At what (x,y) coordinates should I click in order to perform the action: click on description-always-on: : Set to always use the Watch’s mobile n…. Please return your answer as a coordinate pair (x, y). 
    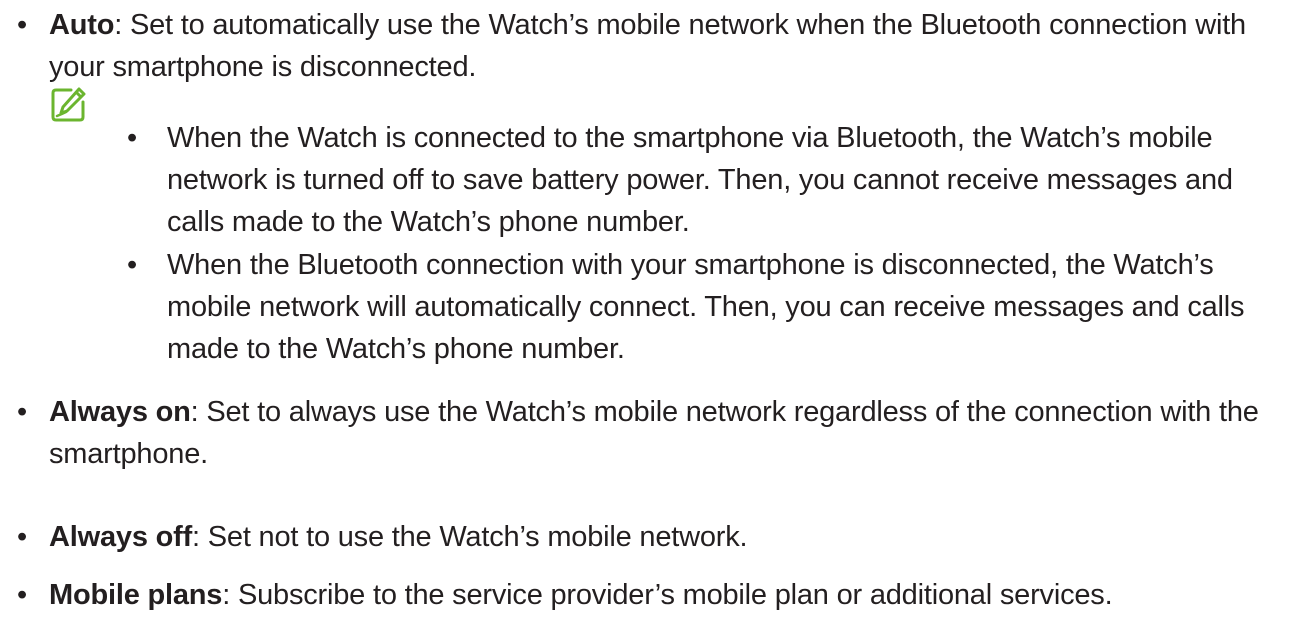
    Looking at the image, I should click on (654, 433).